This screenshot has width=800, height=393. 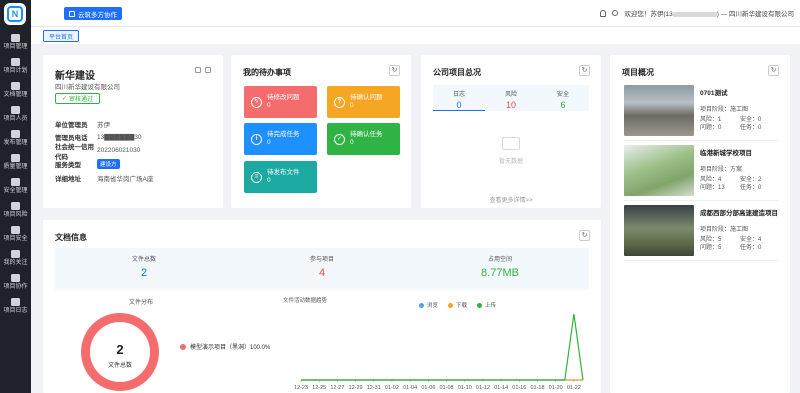 I want to click on sidebar-item: 项目人员, so click(x=15, y=114).